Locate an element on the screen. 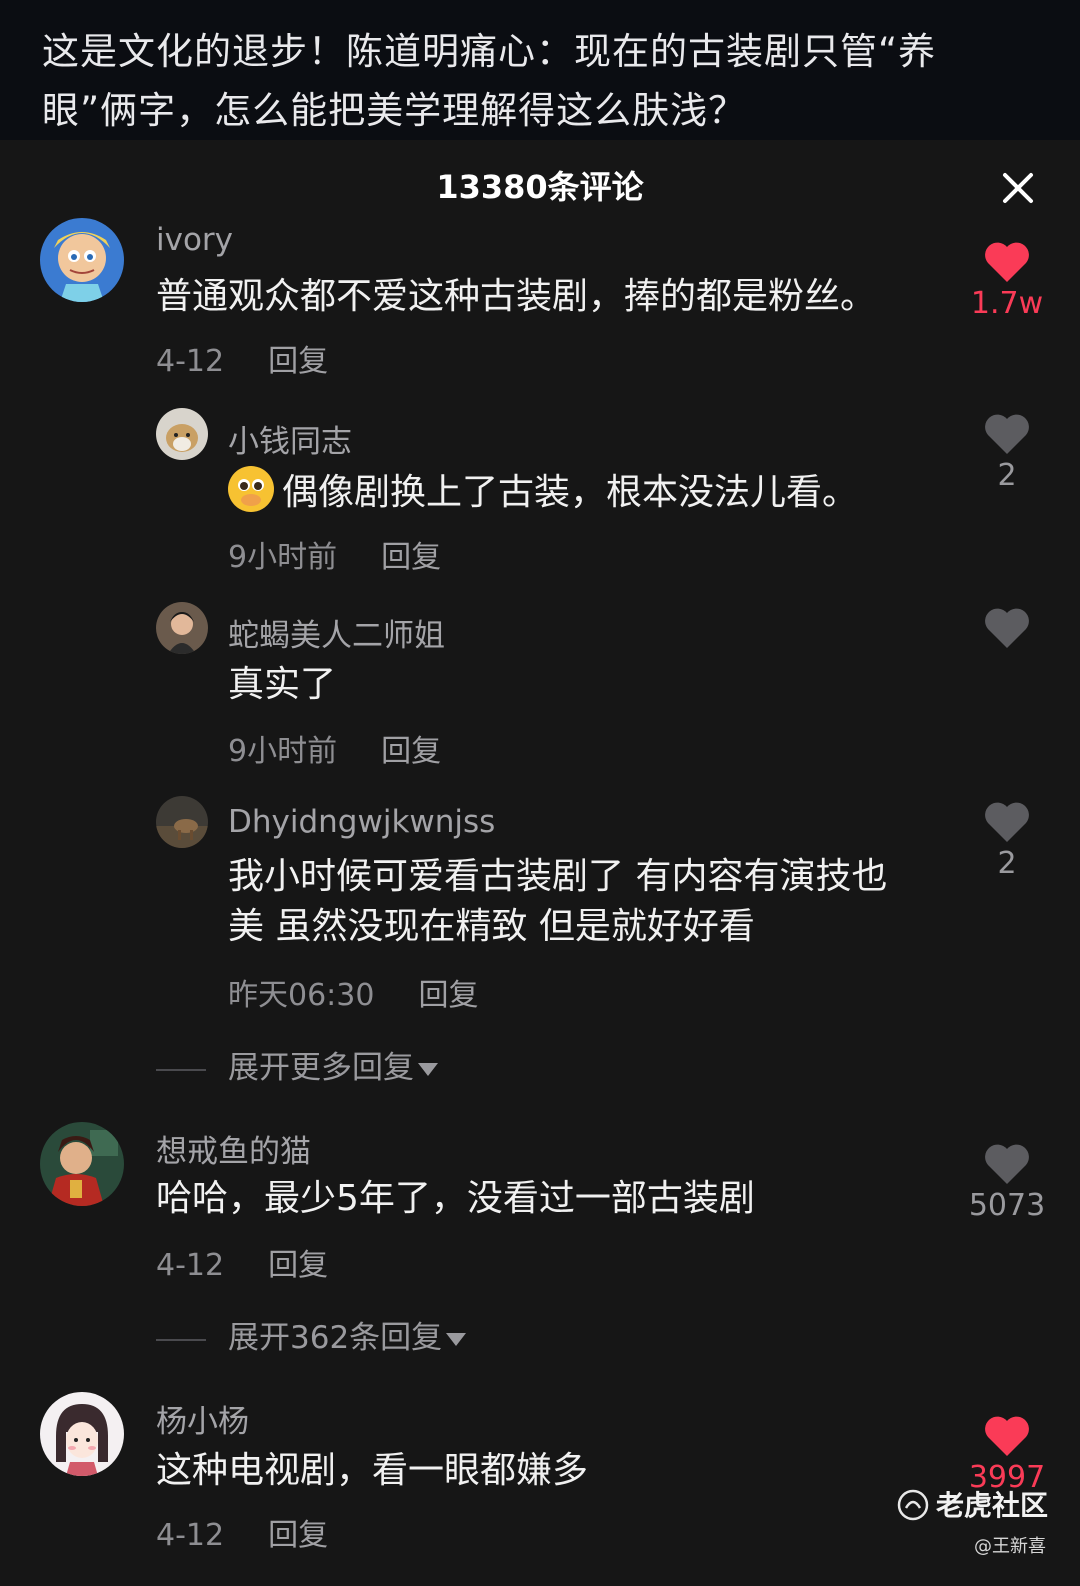 The width and height of the screenshot is (1080, 1586). comment-meta: 昨天06:30 回复 is located at coordinates (353, 992).